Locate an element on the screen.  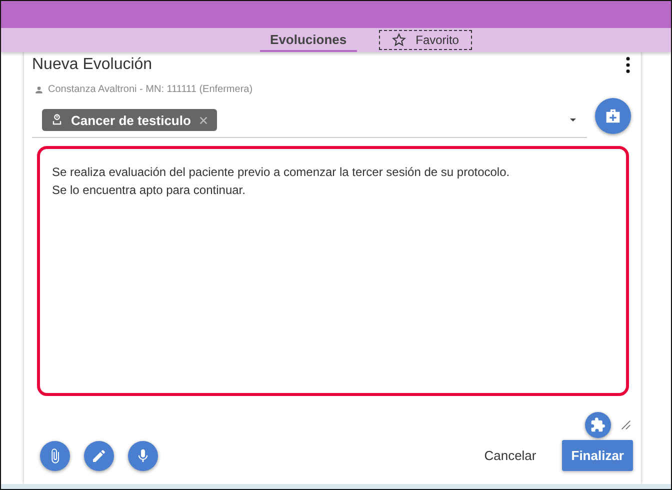
author-text: Constanza Avaltroni - MN: 111111 (Enfermera) is located at coordinates (150, 89).